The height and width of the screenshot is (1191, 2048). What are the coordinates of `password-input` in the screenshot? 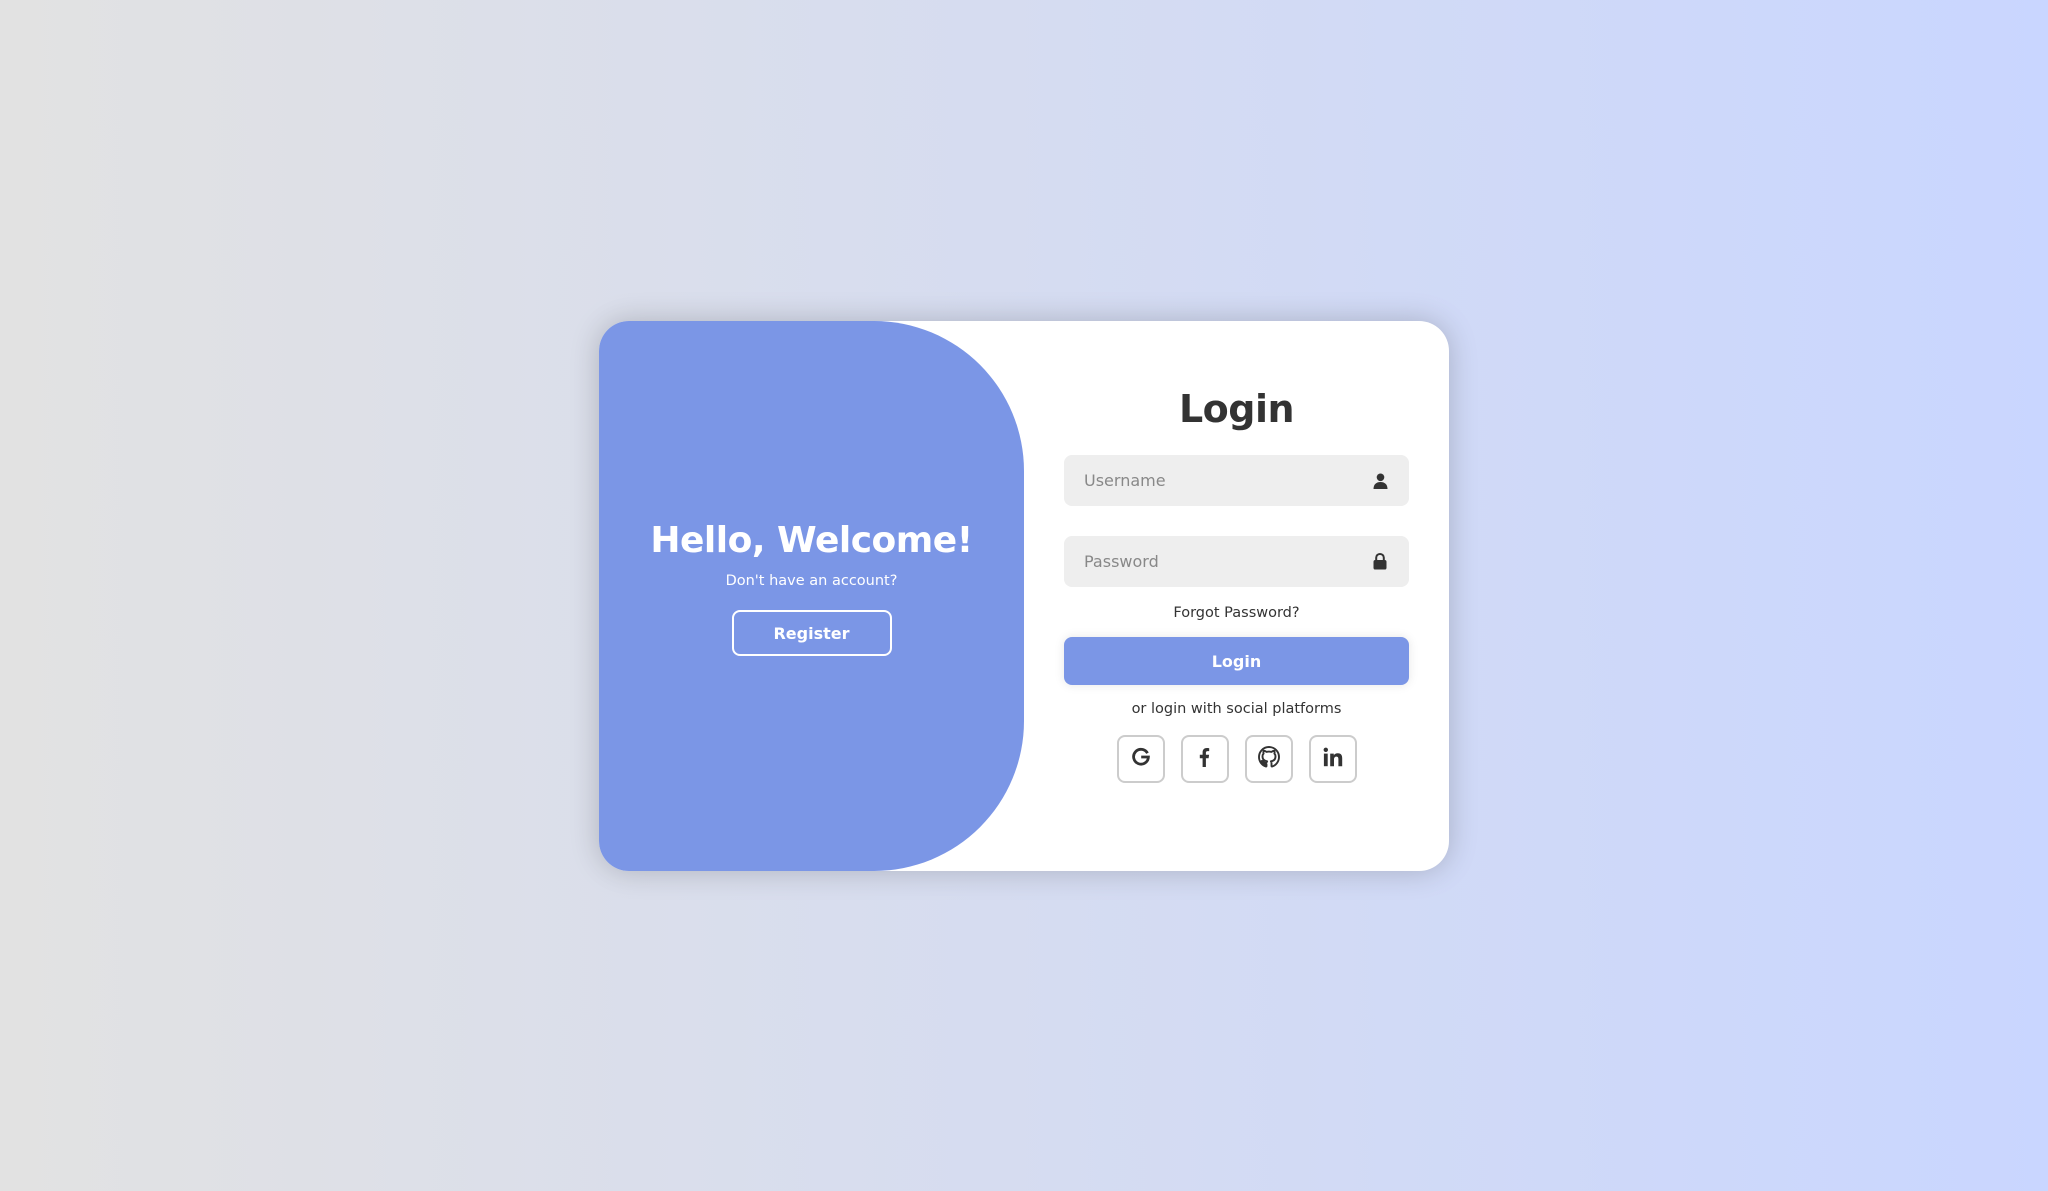 It's located at (1236, 561).